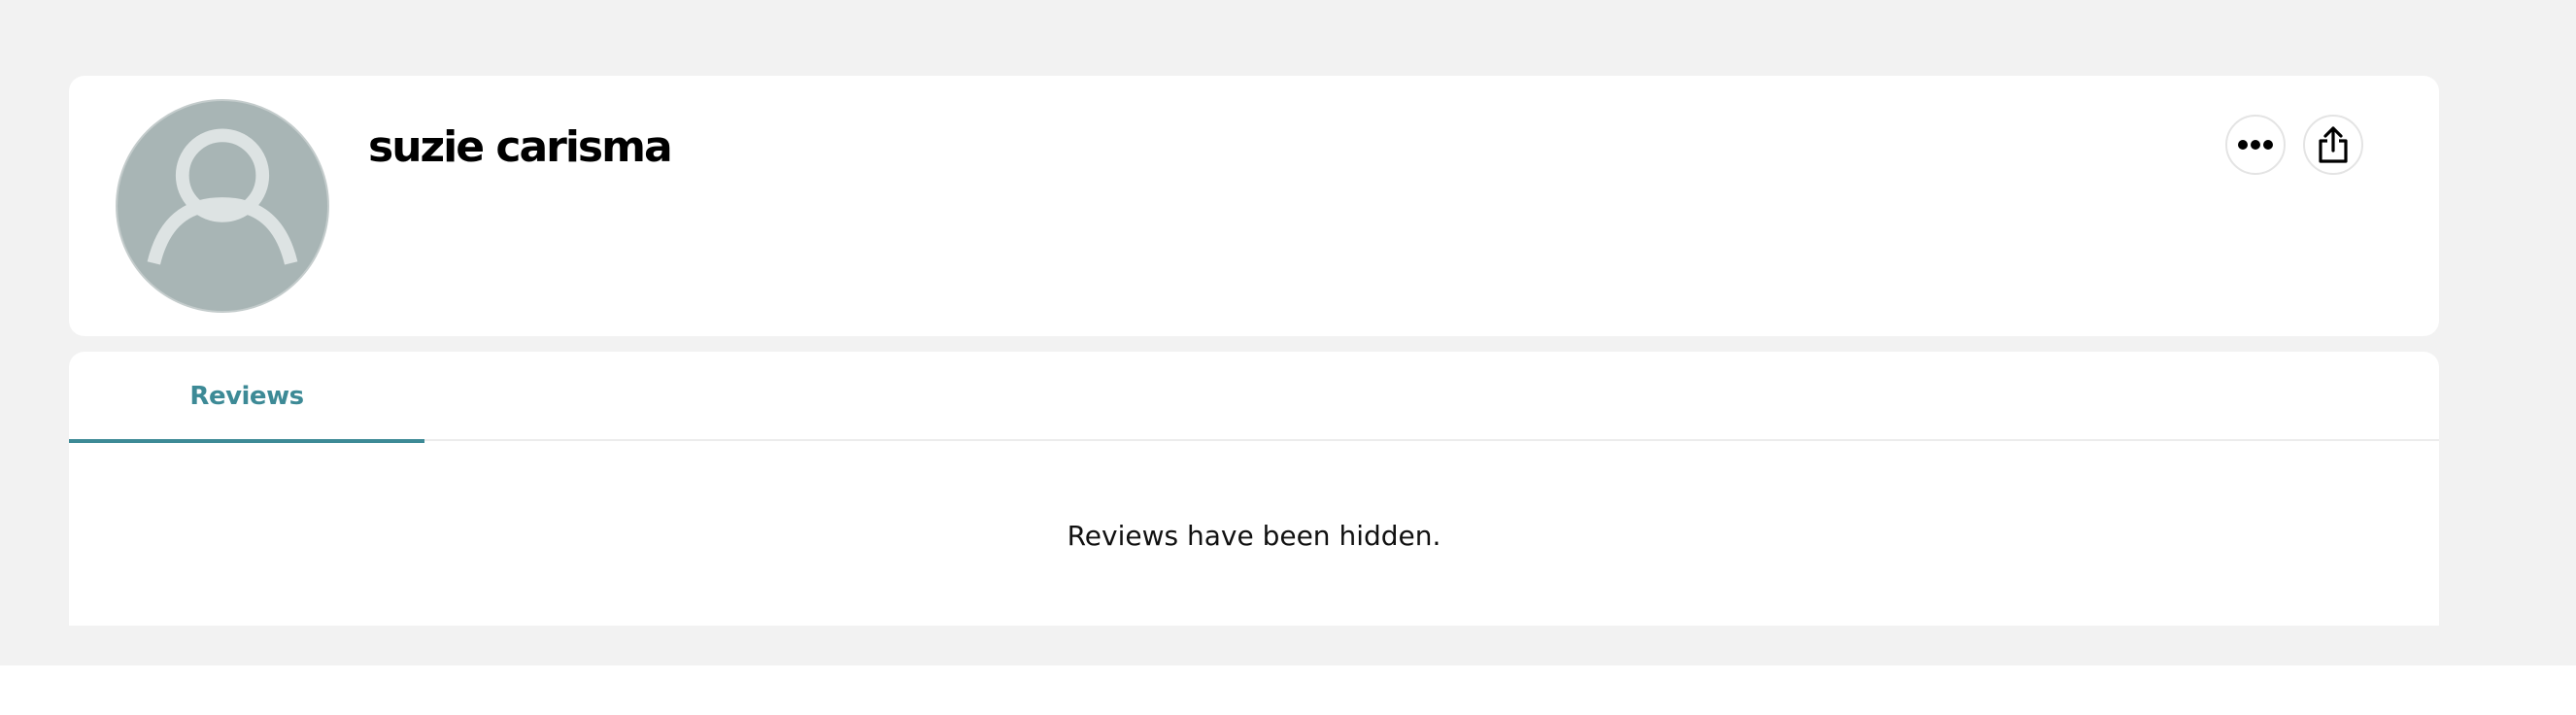 The height and width of the screenshot is (715, 2576). I want to click on share-icon, so click(2333, 144).